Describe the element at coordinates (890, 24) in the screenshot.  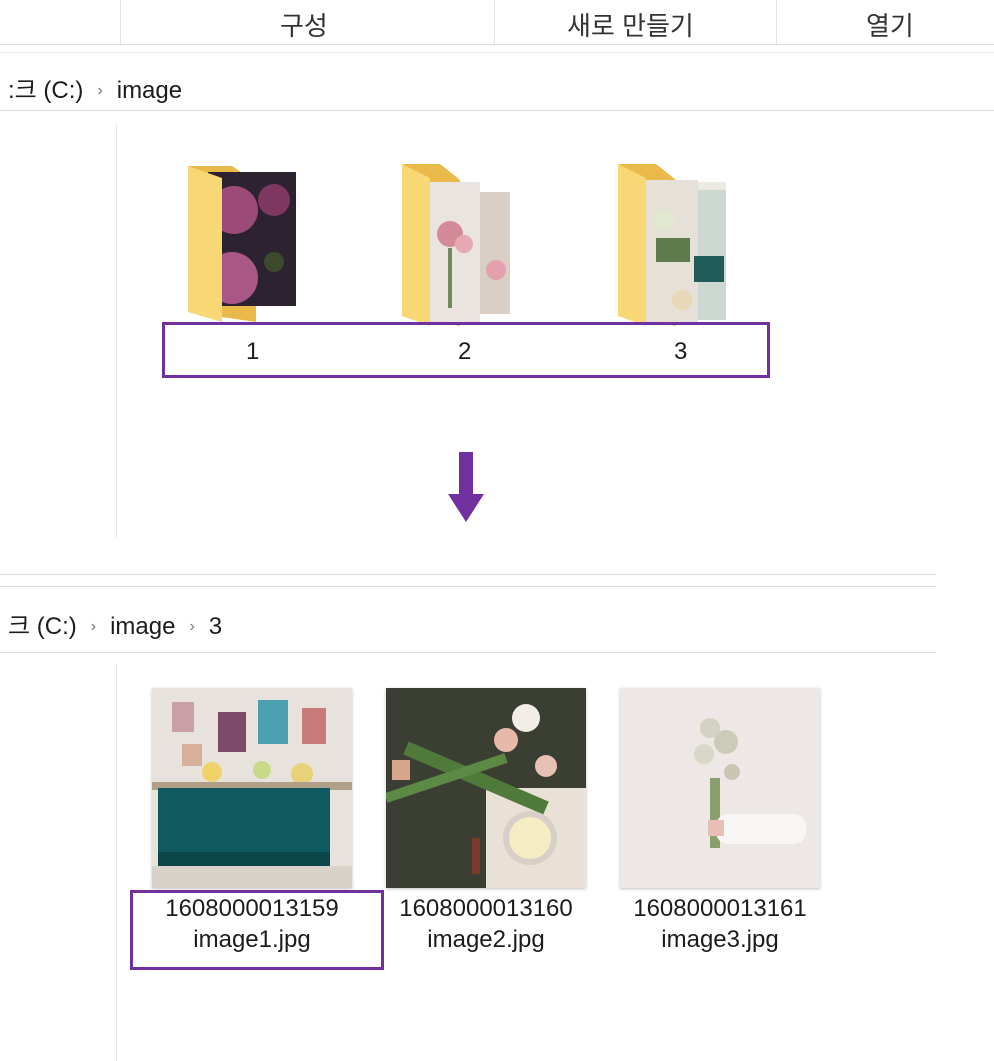
I see `ribbon-group-open: 열기` at that location.